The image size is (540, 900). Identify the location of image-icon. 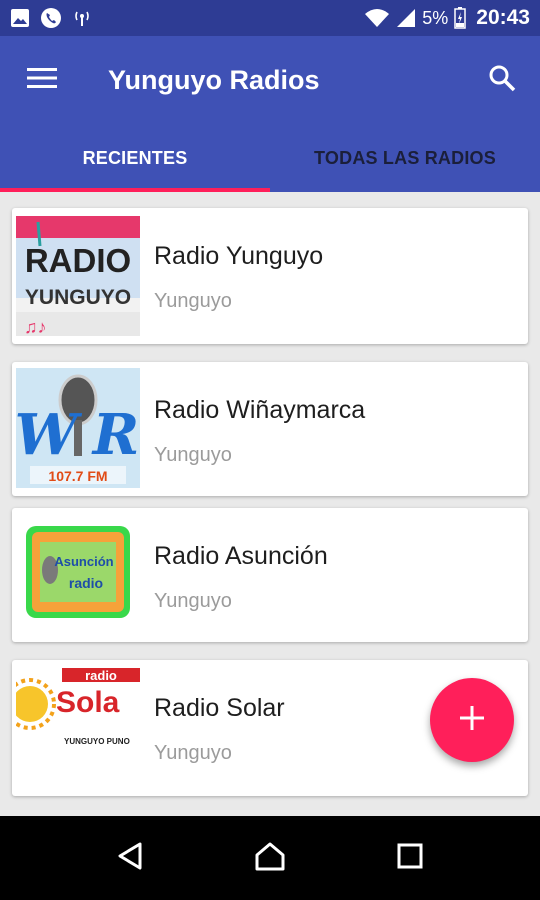
(20, 18).